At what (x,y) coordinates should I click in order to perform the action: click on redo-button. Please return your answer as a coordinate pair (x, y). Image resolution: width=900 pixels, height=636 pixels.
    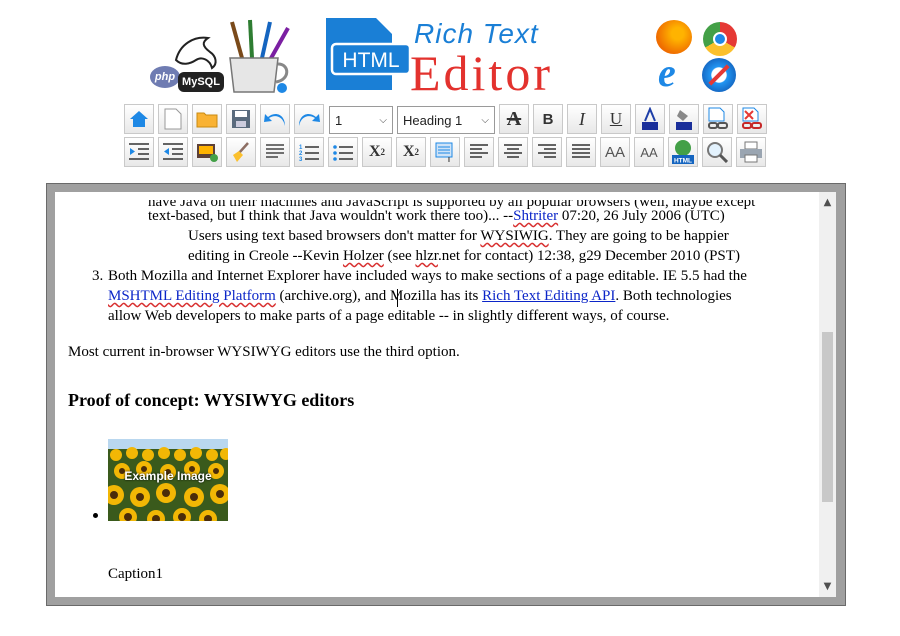
    Looking at the image, I should click on (309, 119).